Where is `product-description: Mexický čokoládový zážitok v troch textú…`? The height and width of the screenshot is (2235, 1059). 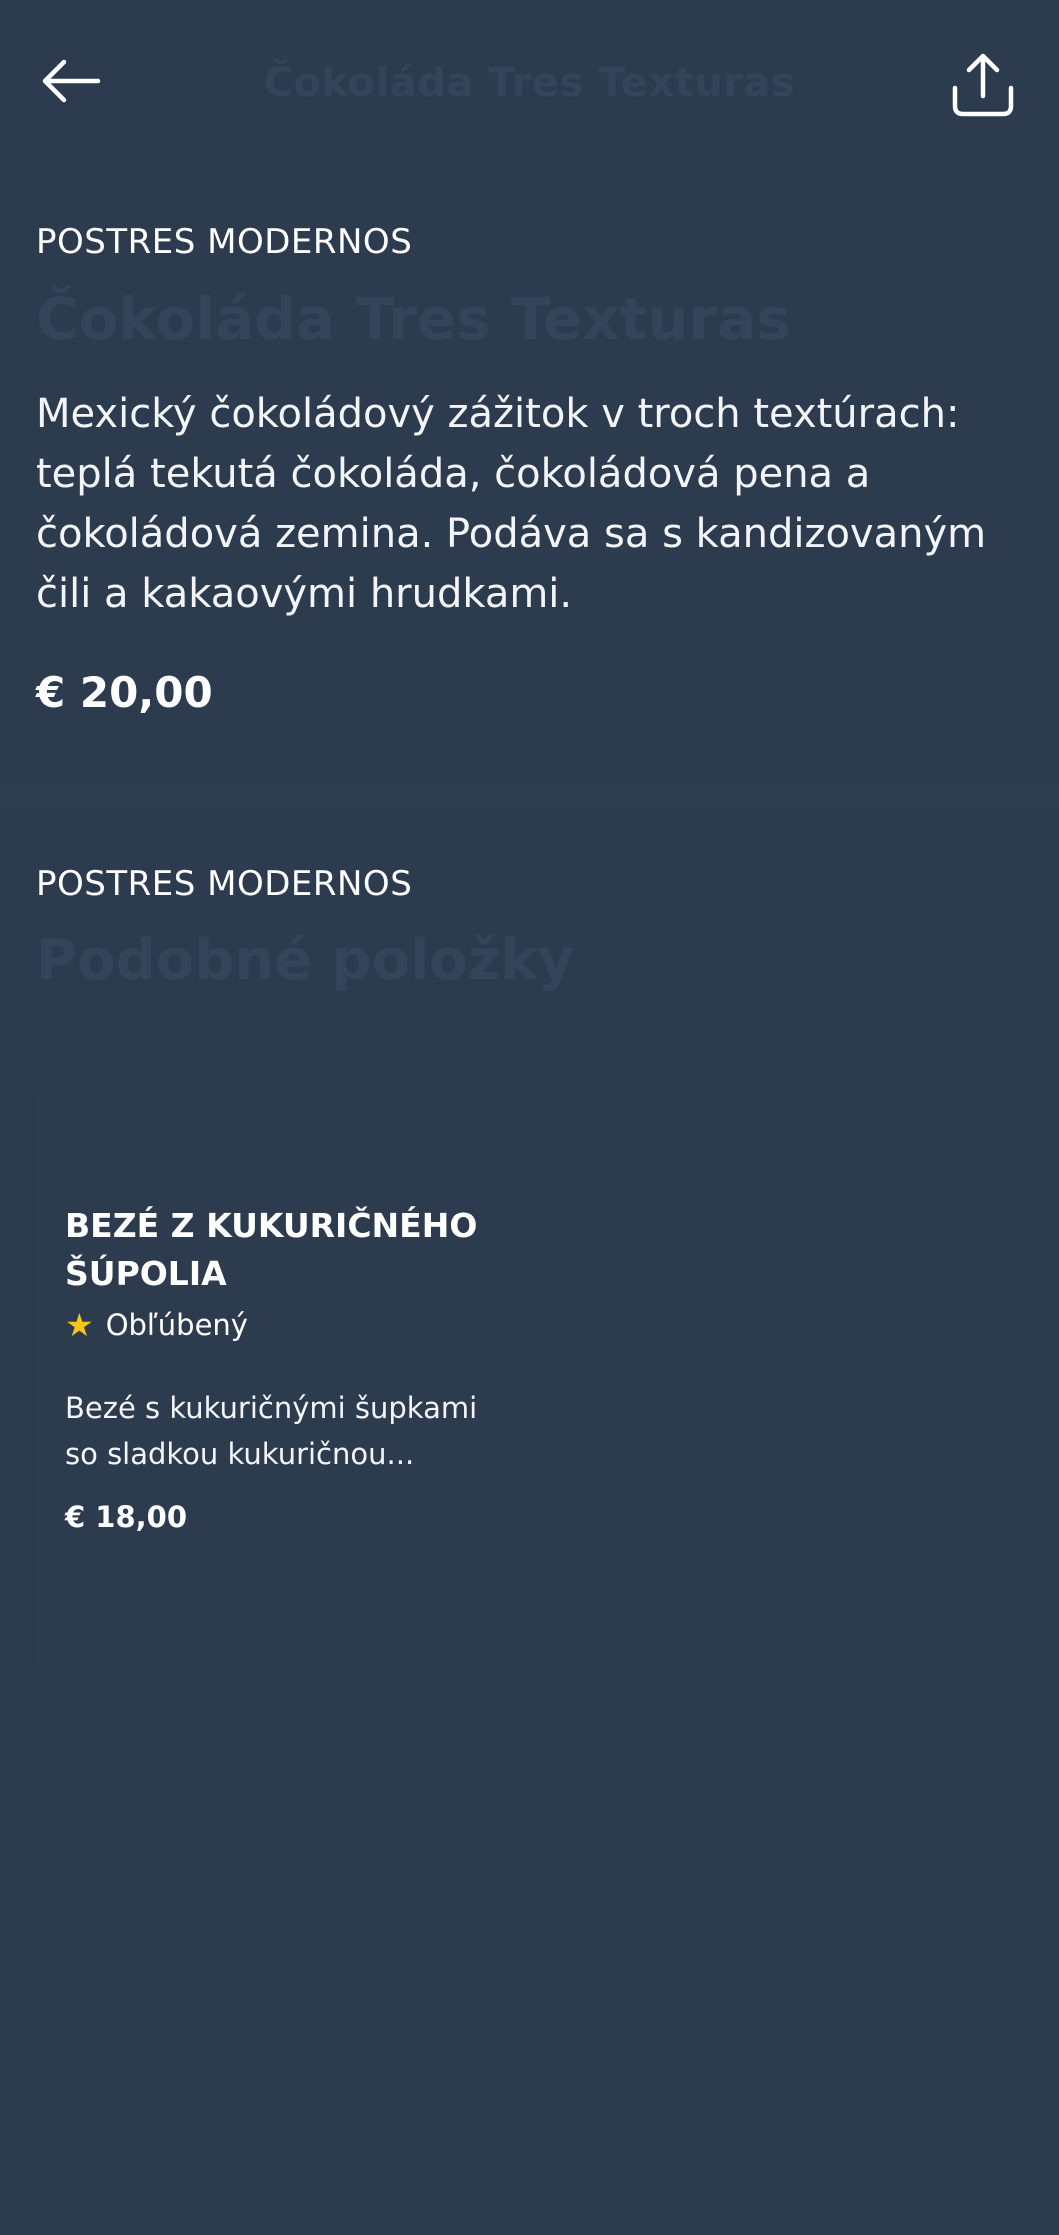 product-description: Mexický čokoládový zážitok v troch textú… is located at coordinates (511, 504).